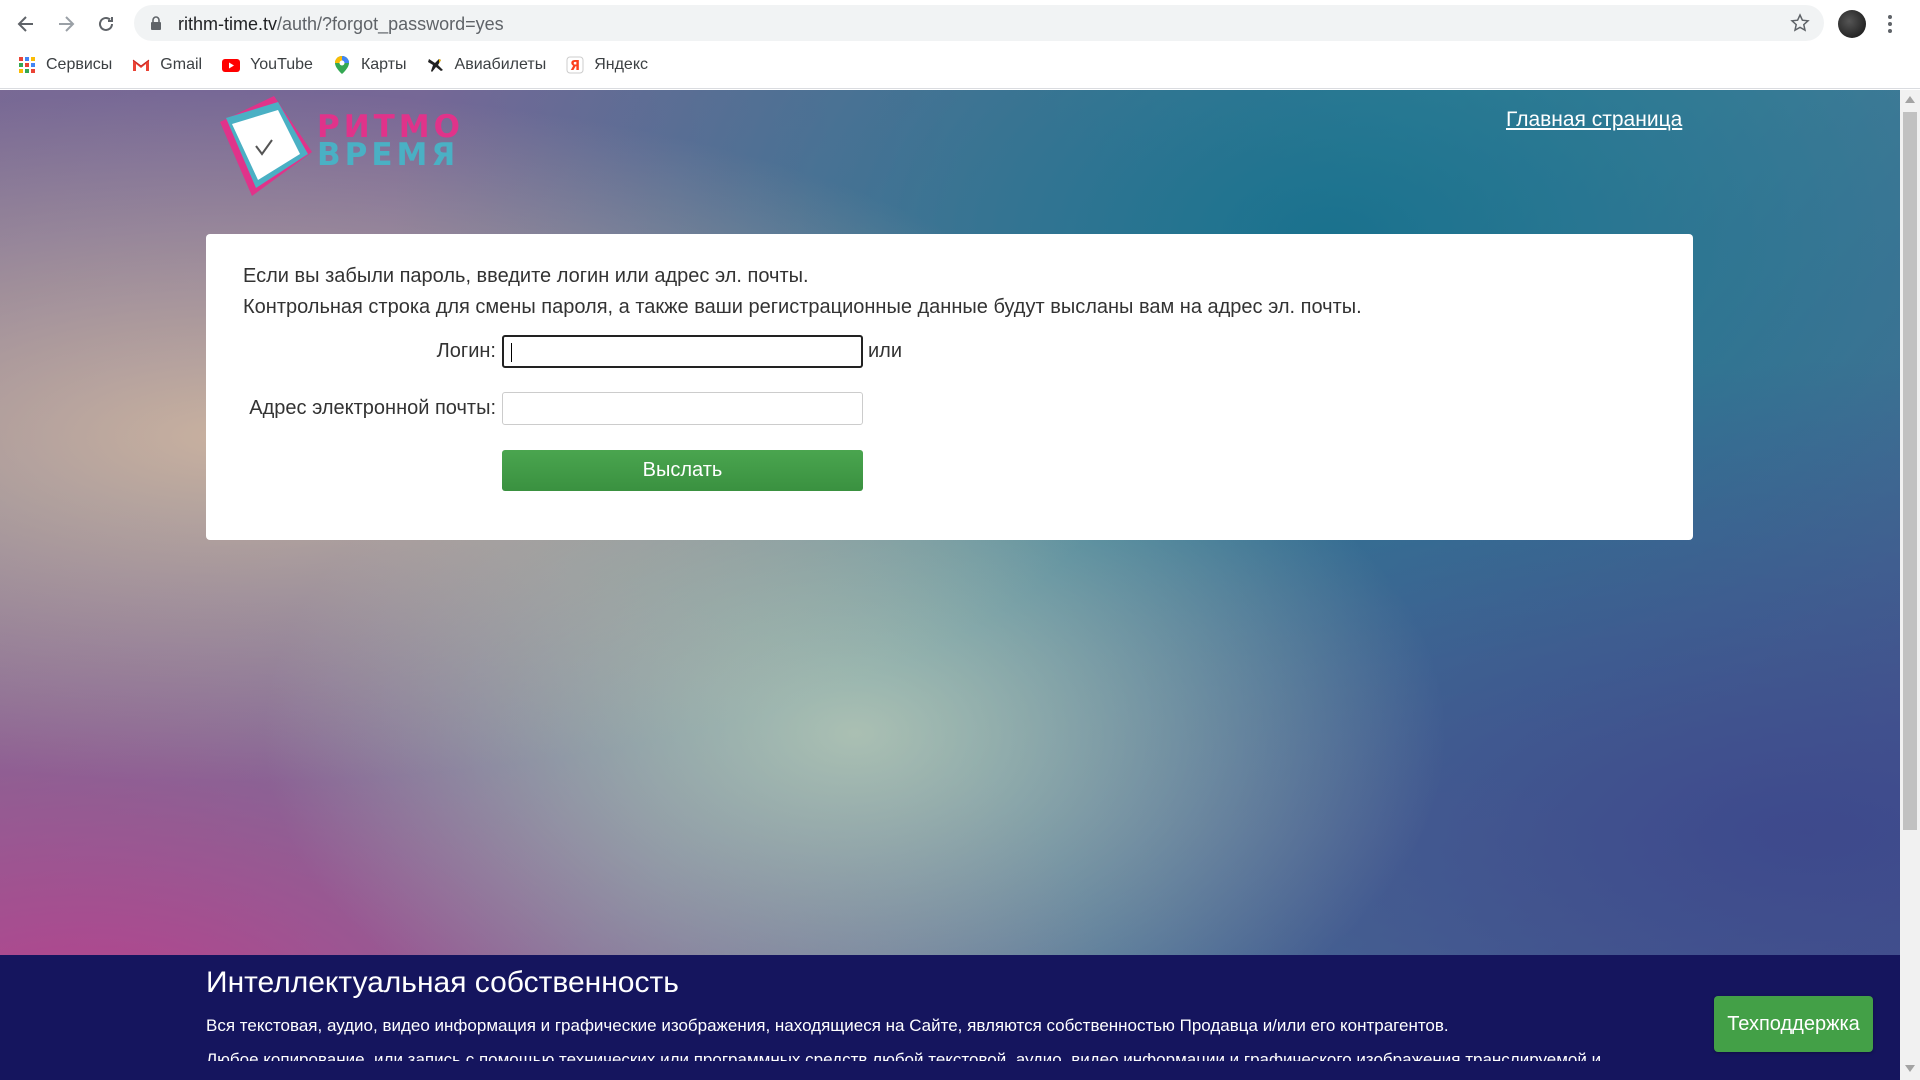 Image resolution: width=1920 pixels, height=1080 pixels. What do you see at coordinates (372, 408) in the screenshot?
I see `email-label: Адрес электронной почты:` at bounding box center [372, 408].